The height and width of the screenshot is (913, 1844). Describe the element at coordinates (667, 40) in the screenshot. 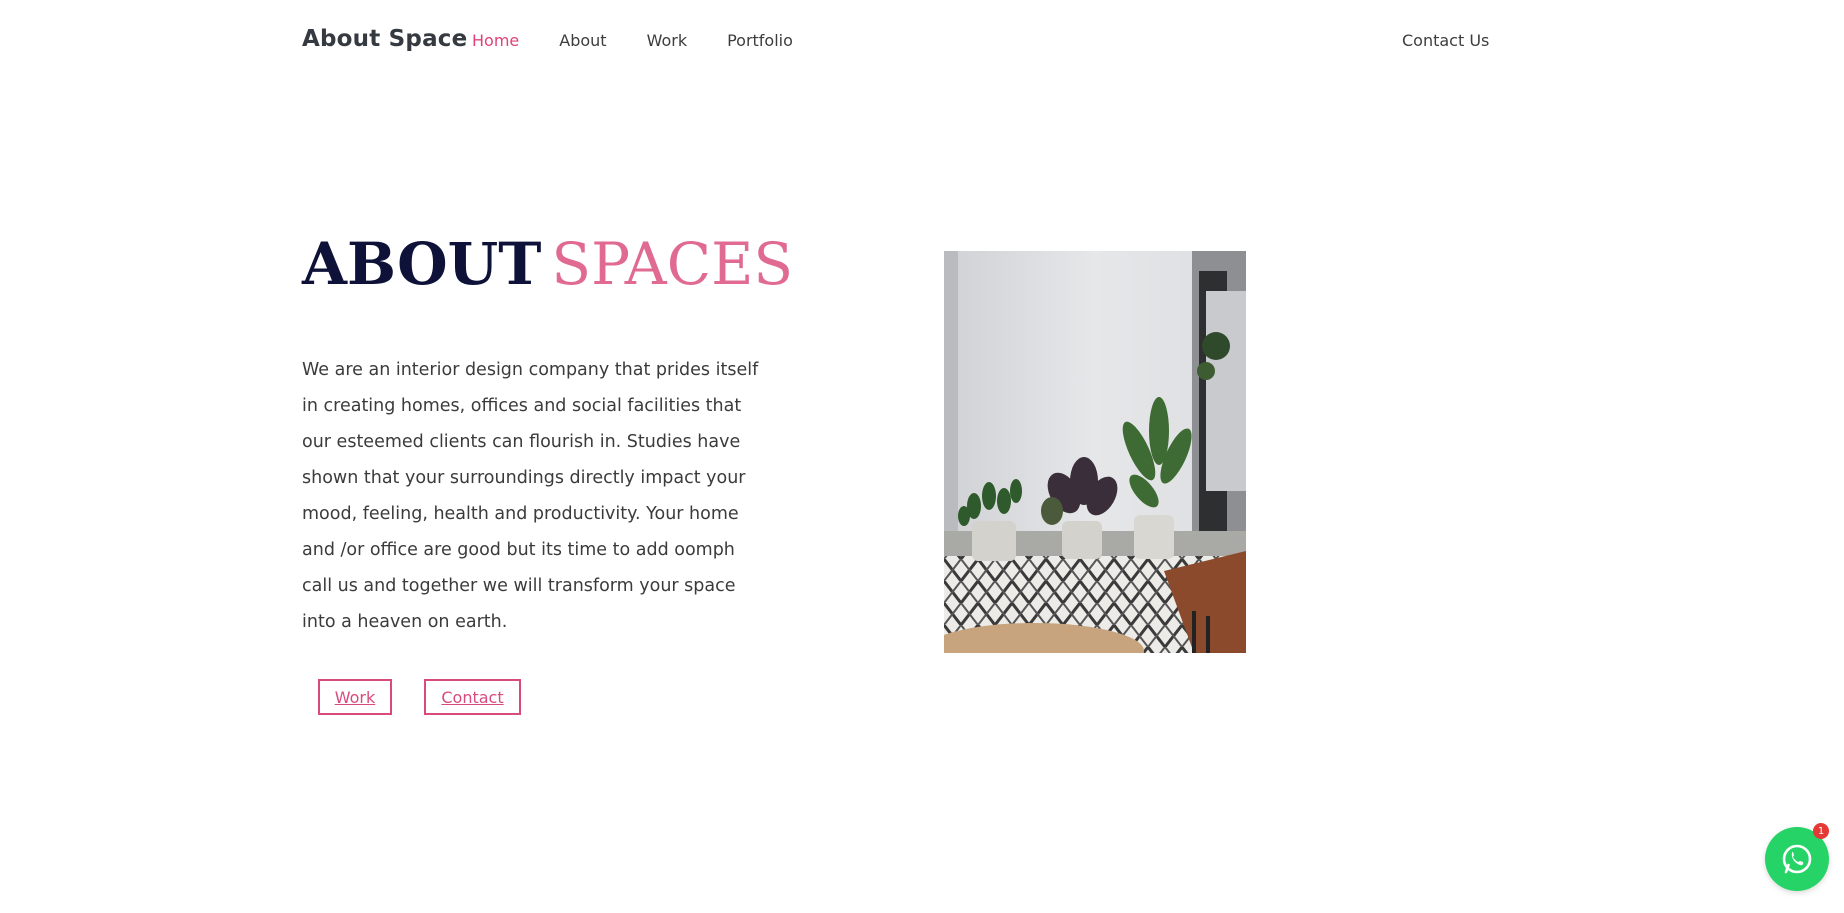

I see `nav-work-link: Work` at that location.